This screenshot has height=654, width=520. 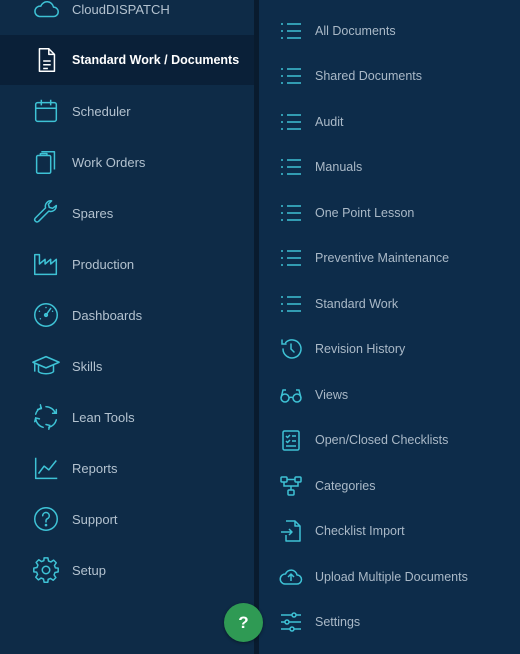 What do you see at coordinates (46, 162) in the screenshot?
I see `clipboard-icon` at bounding box center [46, 162].